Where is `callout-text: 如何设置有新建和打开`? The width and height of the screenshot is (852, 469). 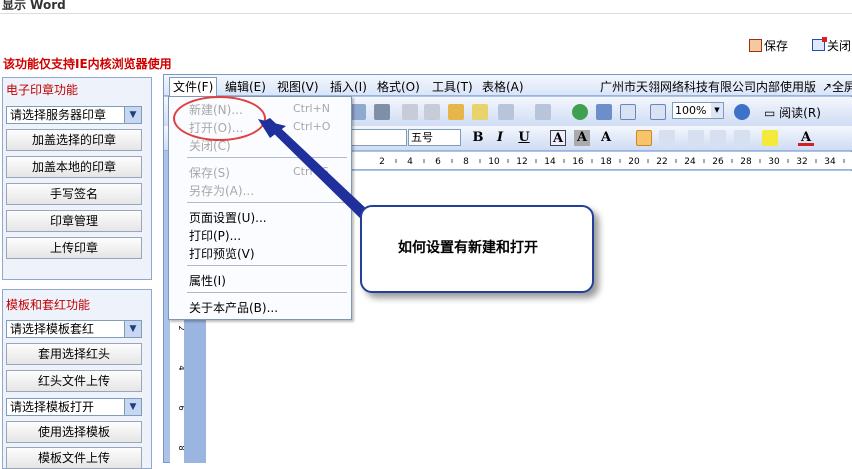
callout-text: 如何设置有新建和打开 is located at coordinates (468, 248).